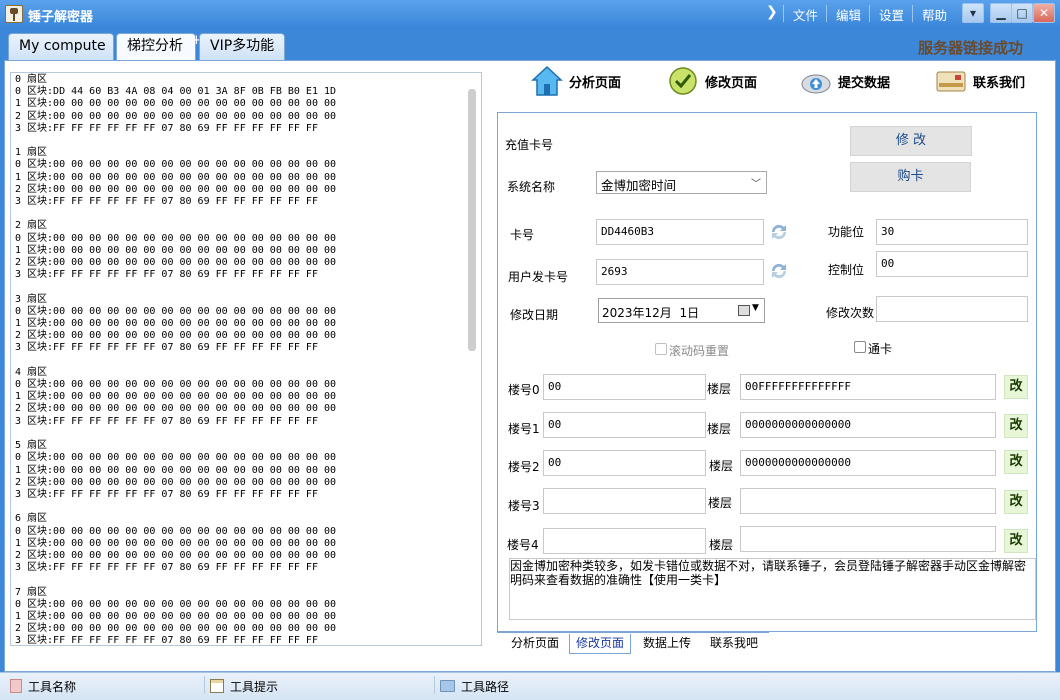 The width and height of the screenshot is (1060, 700). What do you see at coordinates (447, 686) in the screenshot?
I see `folder-icon` at bounding box center [447, 686].